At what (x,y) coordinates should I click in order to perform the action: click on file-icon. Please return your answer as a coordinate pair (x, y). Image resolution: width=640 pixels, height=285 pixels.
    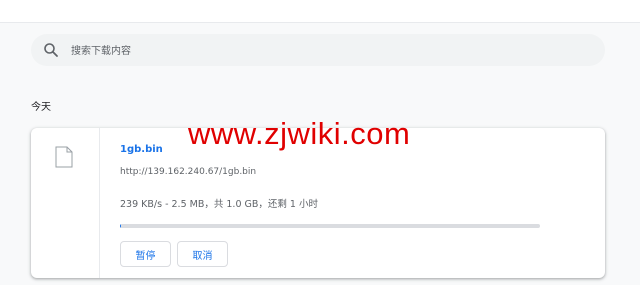
    Looking at the image, I should click on (64, 157).